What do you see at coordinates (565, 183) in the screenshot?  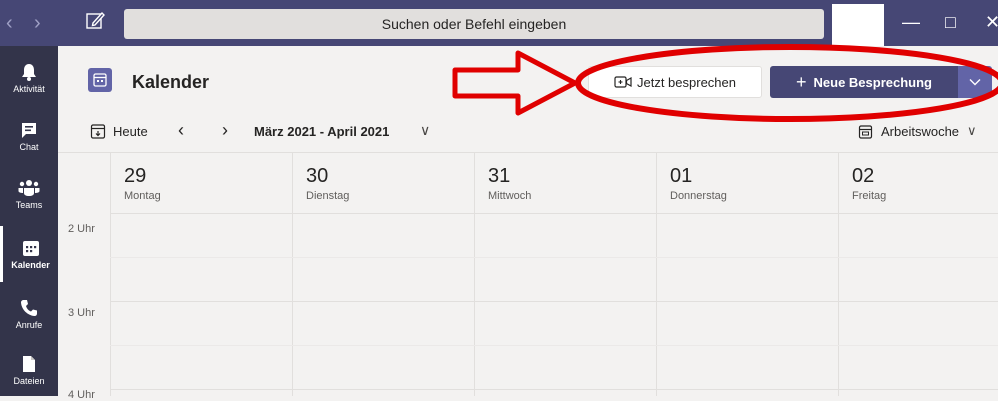 I see `day-header: 31 Mittwoch` at bounding box center [565, 183].